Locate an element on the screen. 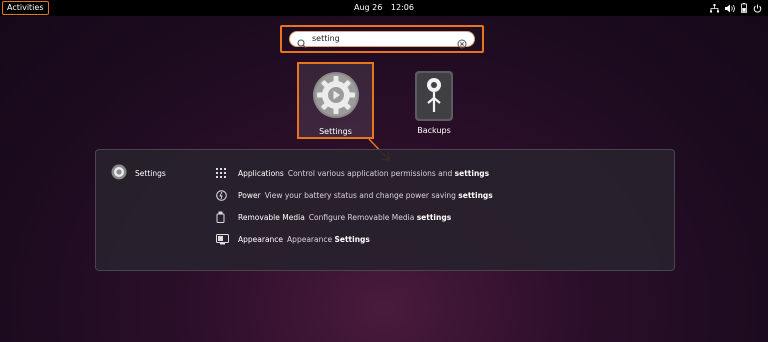  search-highlight is located at coordinates (382, 39).